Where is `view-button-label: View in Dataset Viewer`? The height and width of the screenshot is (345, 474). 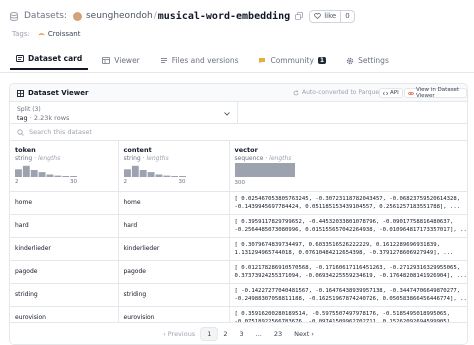
view-button-label: View in Dataset Viewer is located at coordinates (438, 93).